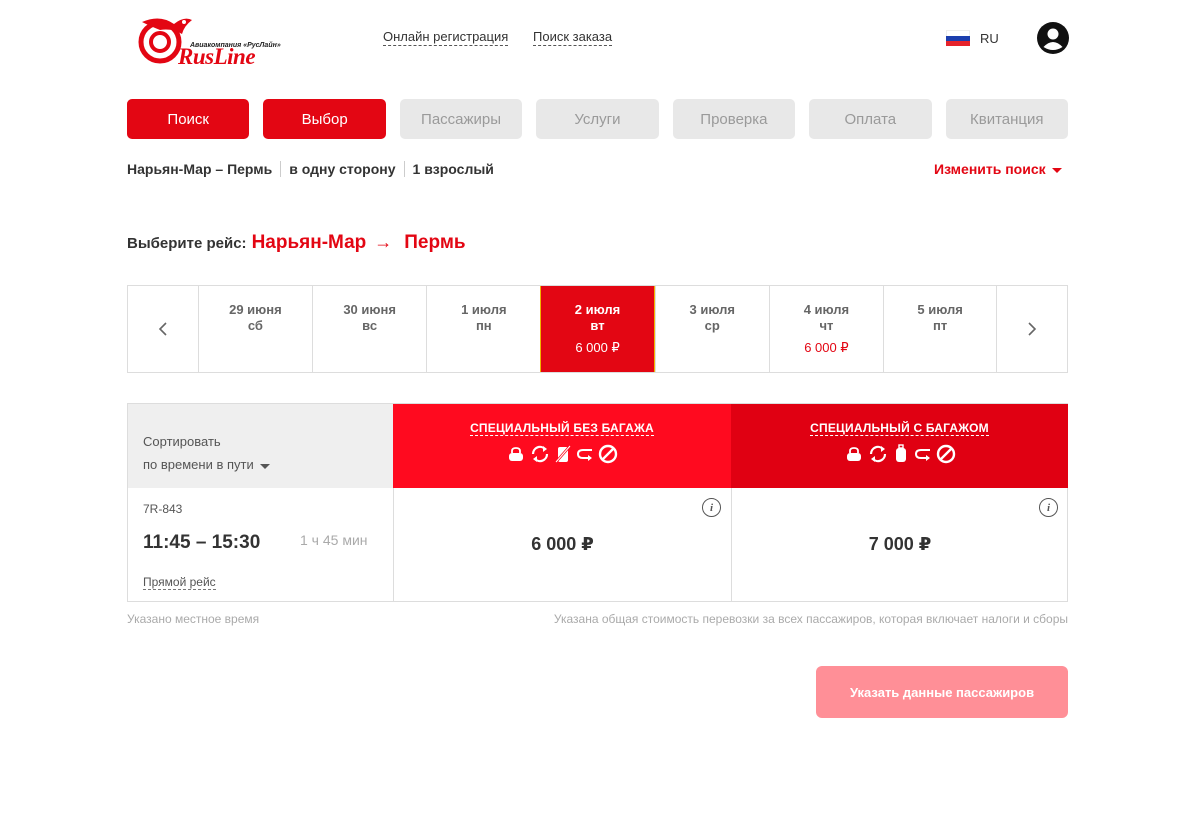 The width and height of the screenshot is (1200, 840). I want to click on date-label: 1 июля, so click(484, 309).